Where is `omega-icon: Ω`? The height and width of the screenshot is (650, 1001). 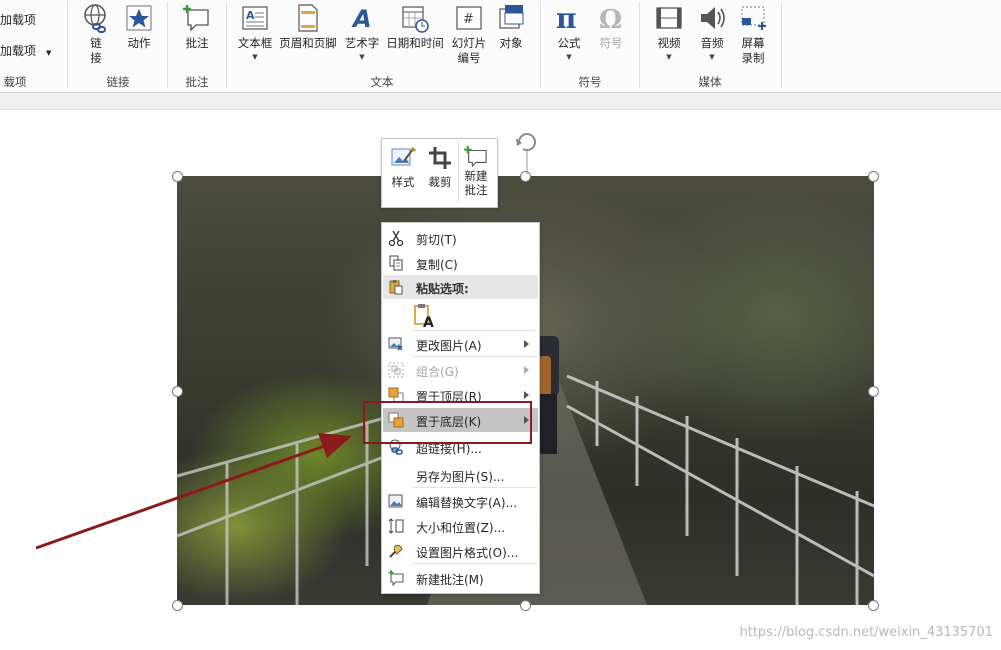
omega-icon: Ω is located at coordinates (610, 19).